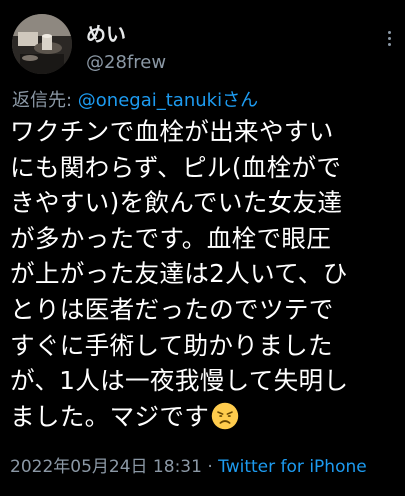 The height and width of the screenshot is (496, 405). I want to click on tweet-line: にも関わらず、ピル(血栓がで, so click(176, 167).